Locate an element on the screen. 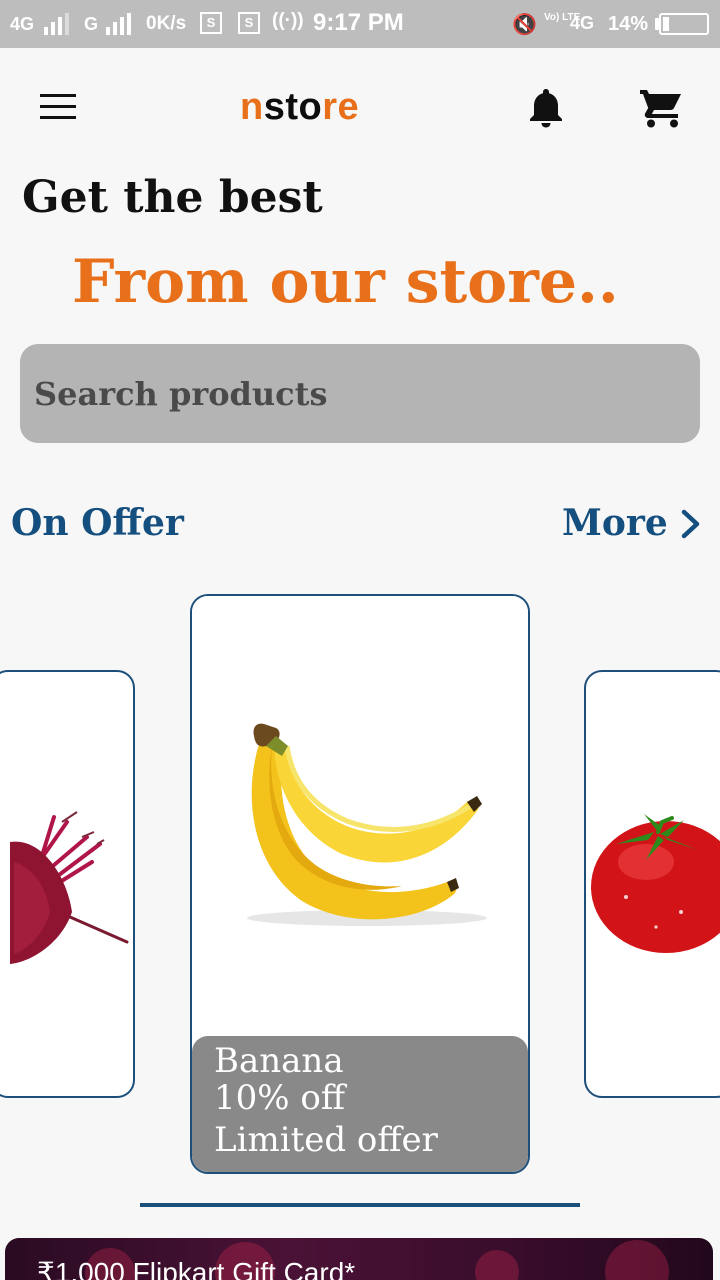  headline: Get the best is located at coordinates (172, 197).